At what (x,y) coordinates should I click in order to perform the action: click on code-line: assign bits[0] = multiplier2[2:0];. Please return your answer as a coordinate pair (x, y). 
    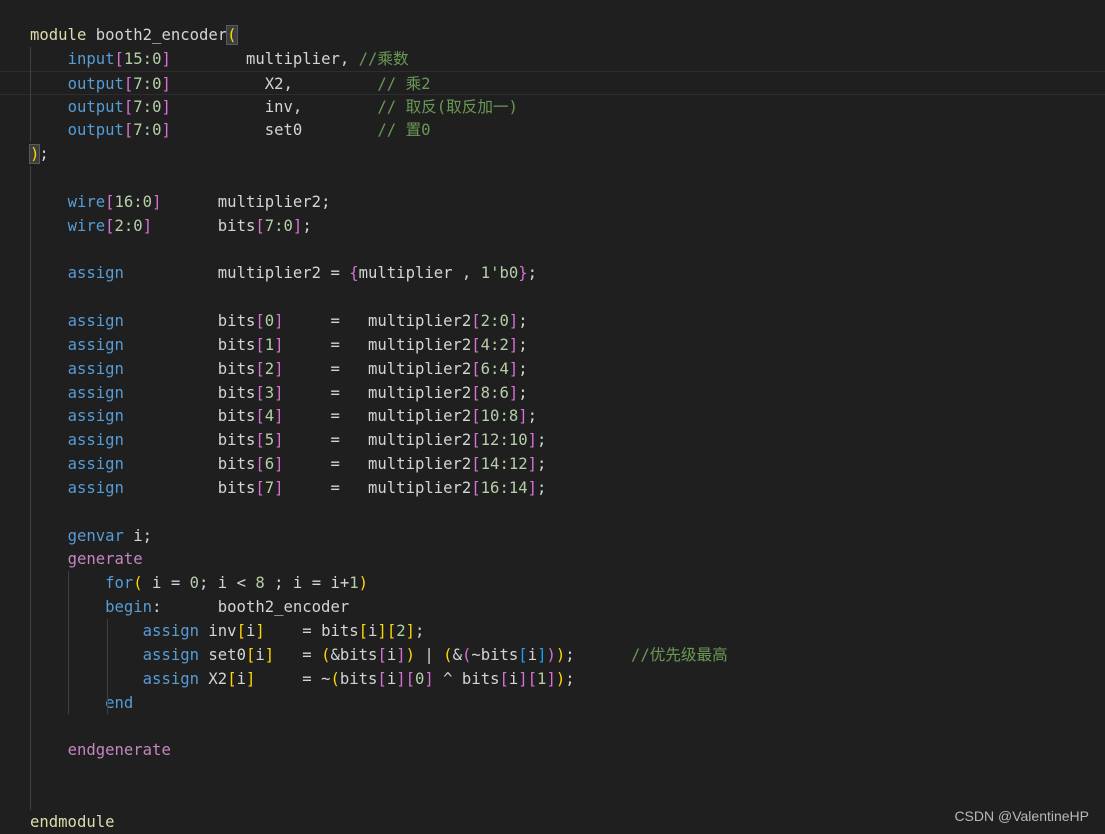
    Looking at the image, I should click on (552, 321).